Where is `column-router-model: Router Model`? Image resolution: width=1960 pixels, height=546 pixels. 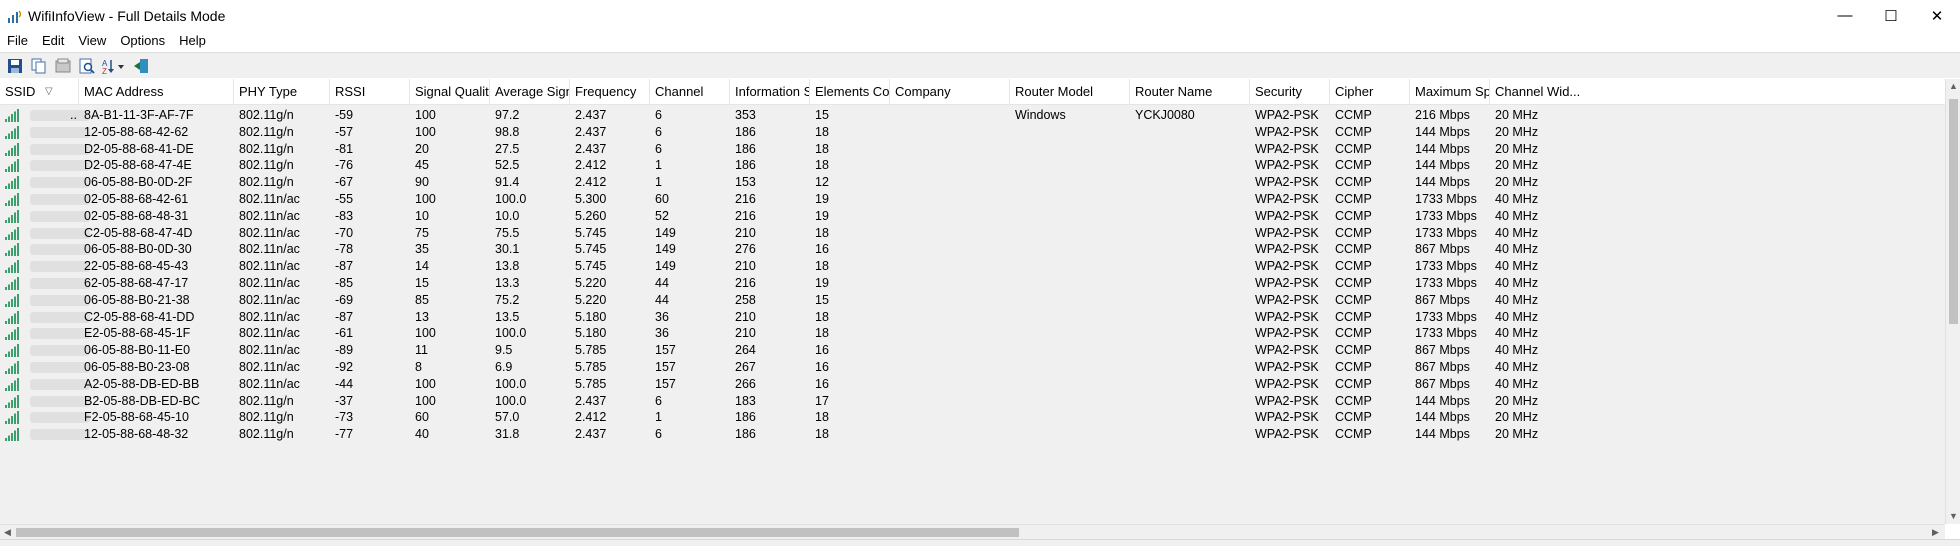 column-router-model: Router Model is located at coordinates (1070, 92).